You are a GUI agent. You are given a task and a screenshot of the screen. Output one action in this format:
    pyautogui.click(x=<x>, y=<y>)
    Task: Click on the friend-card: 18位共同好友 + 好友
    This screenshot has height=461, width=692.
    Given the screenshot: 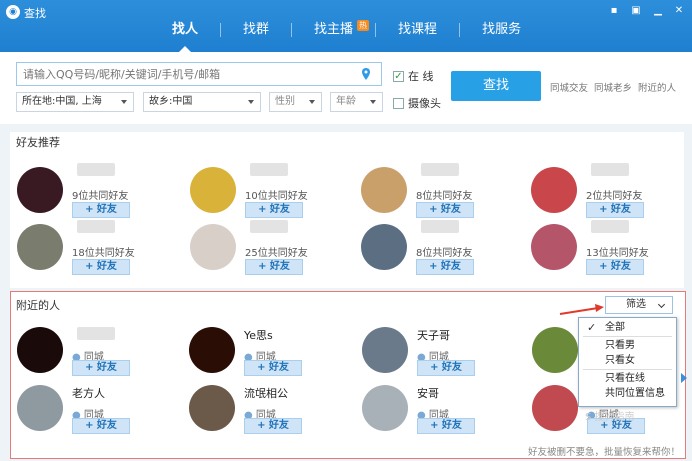 What is the action you would take?
    pyautogui.click(x=97, y=247)
    